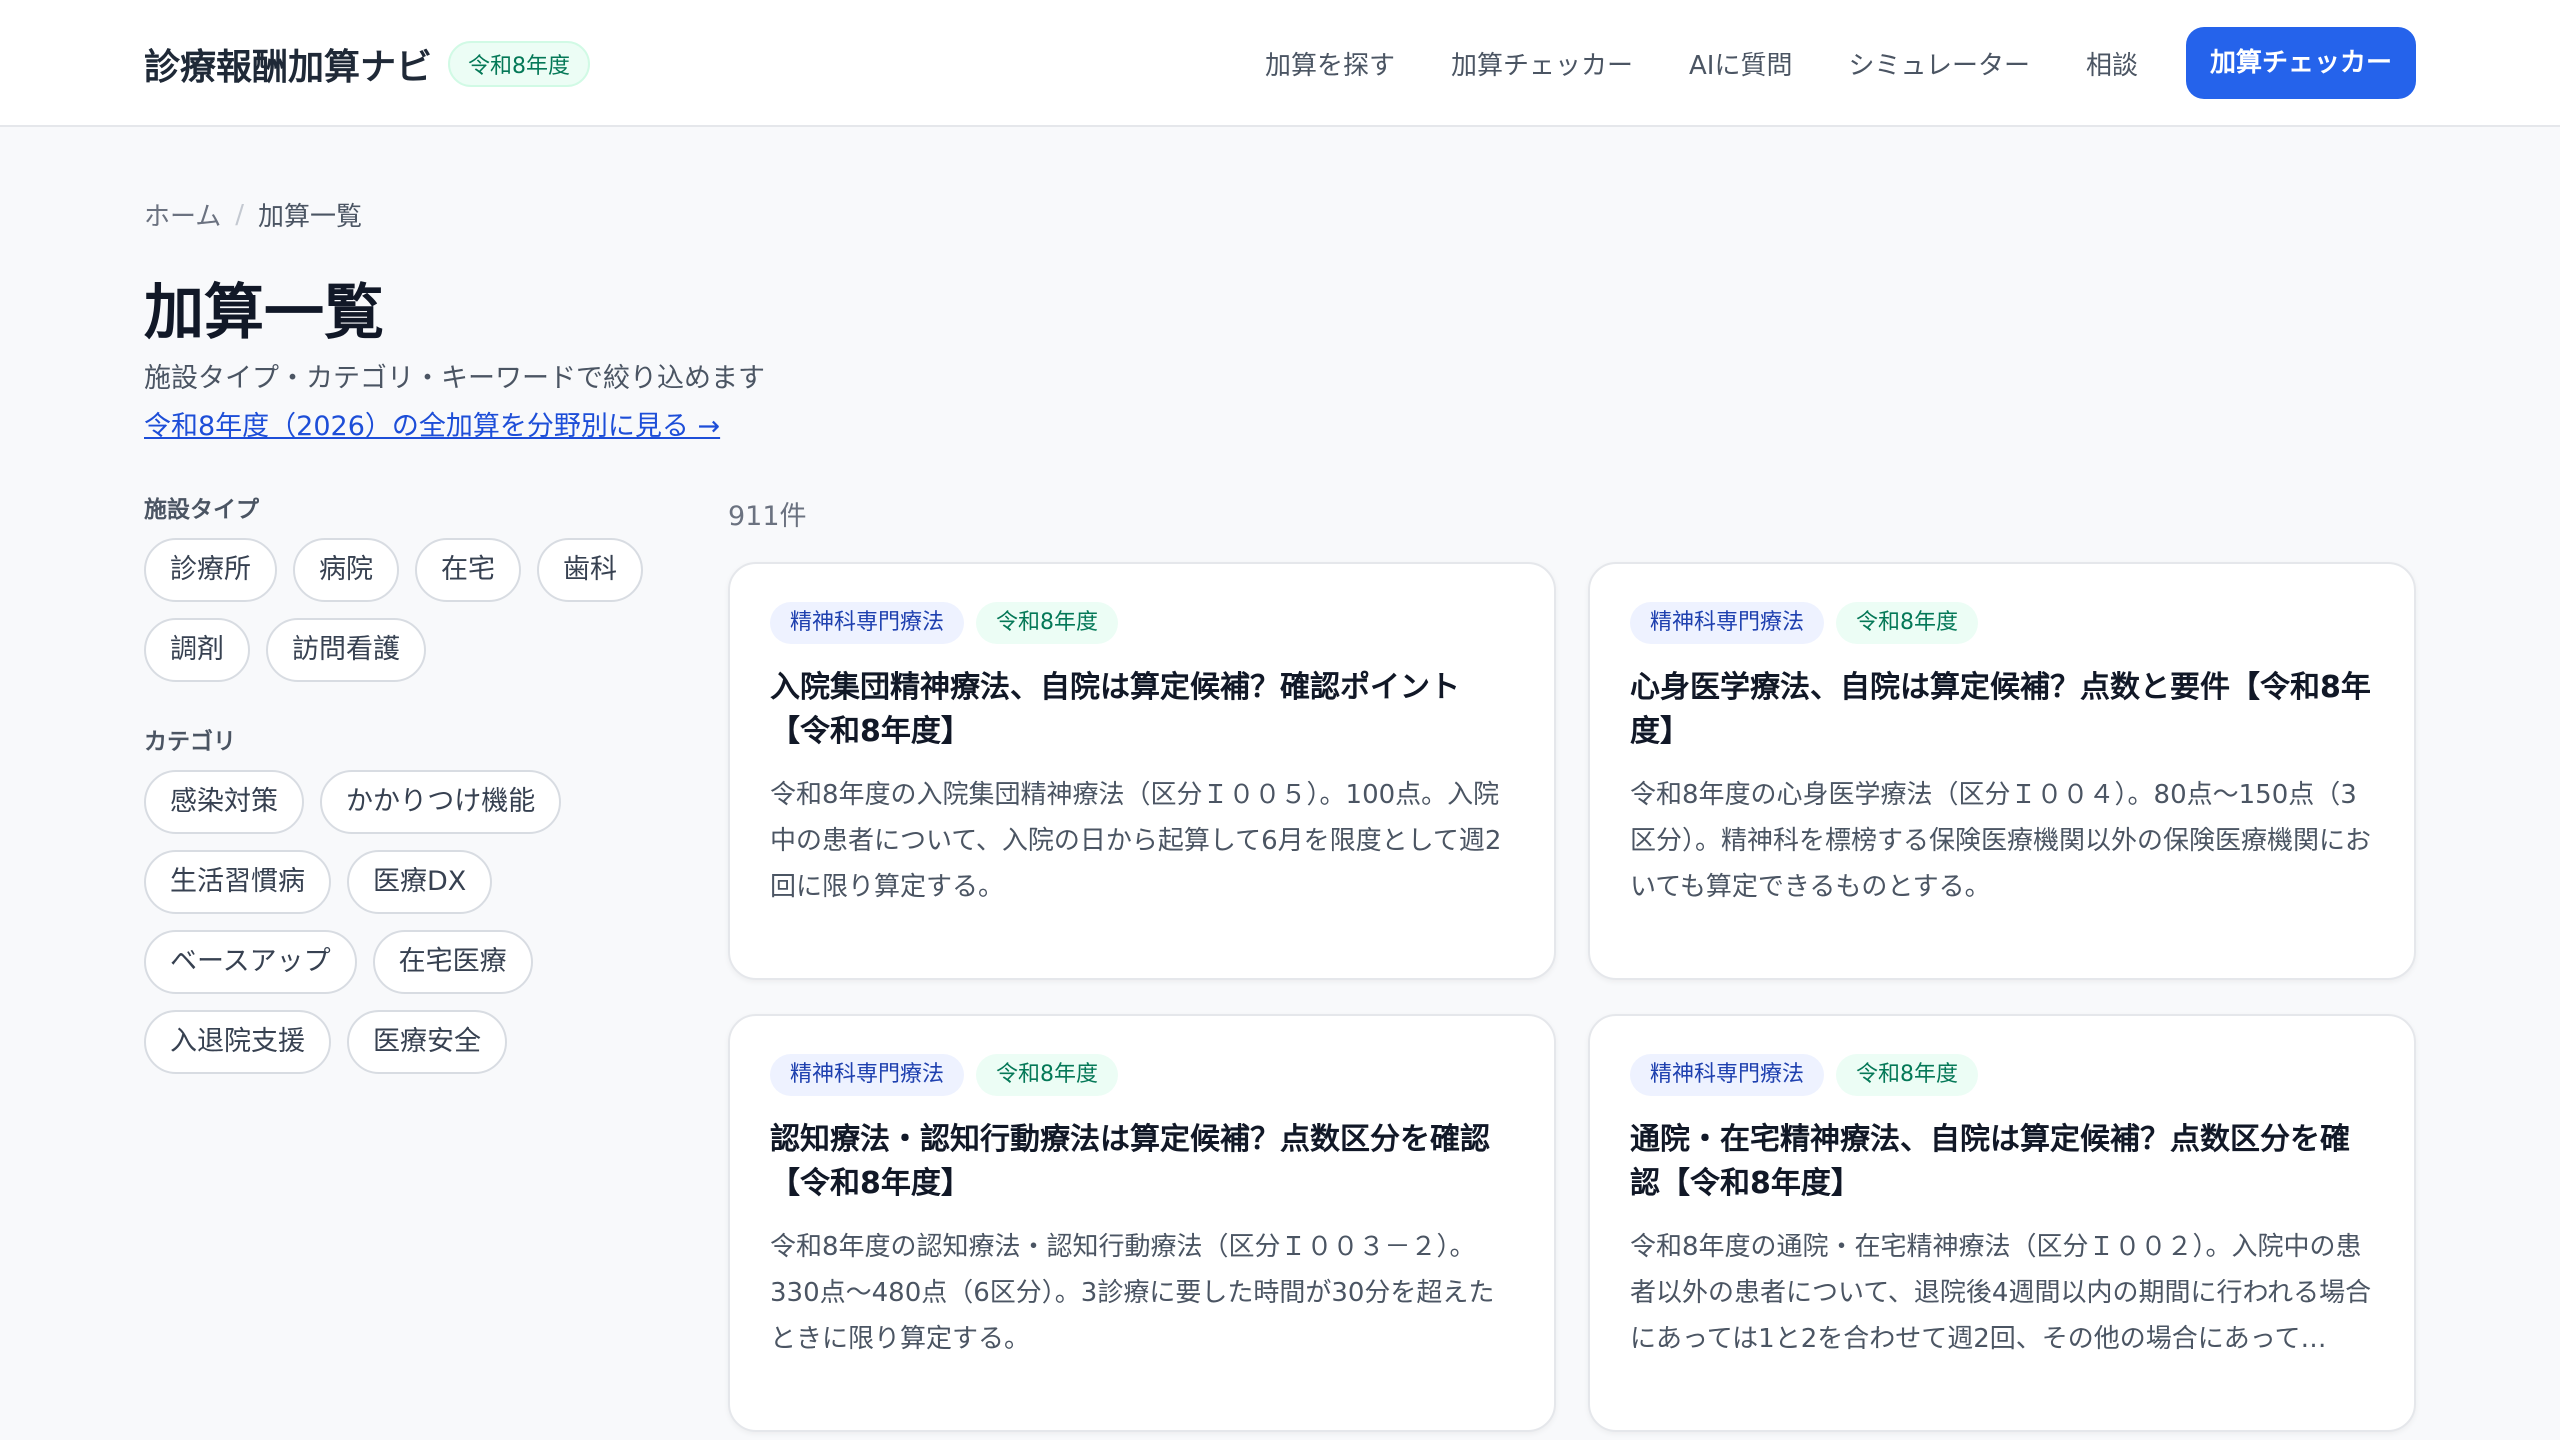 Image resolution: width=2560 pixels, height=1440 pixels. Describe the element at coordinates (1740, 63) in the screenshot. I see `nav-item-ai-question: AIに質問` at that location.